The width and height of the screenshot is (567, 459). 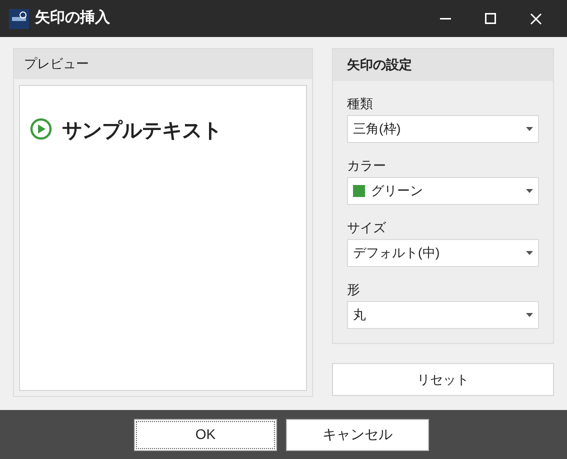 What do you see at coordinates (367, 228) in the screenshot?
I see `field-label: サイズ` at bounding box center [367, 228].